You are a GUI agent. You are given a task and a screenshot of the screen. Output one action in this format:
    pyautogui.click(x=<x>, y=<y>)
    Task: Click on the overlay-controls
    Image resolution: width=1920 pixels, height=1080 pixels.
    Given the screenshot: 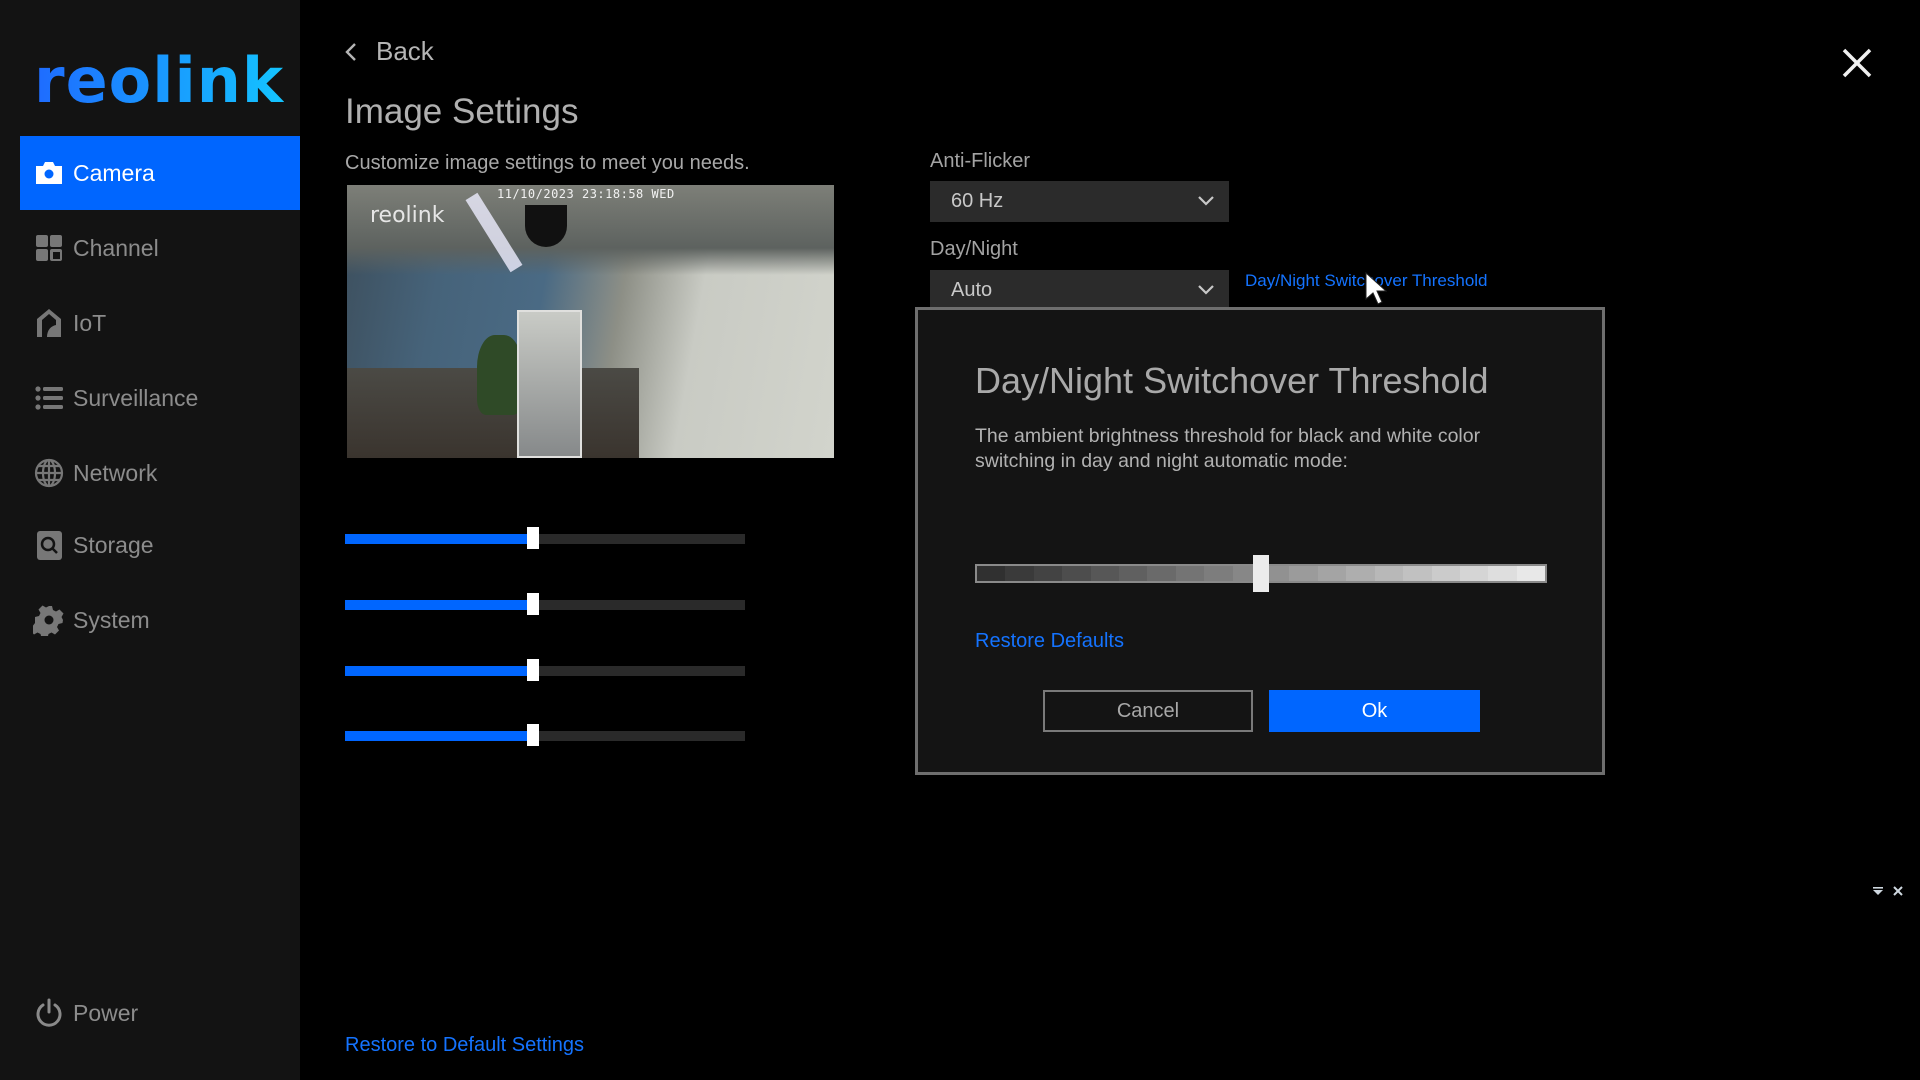 What is the action you would take?
    pyautogui.click(x=1888, y=891)
    